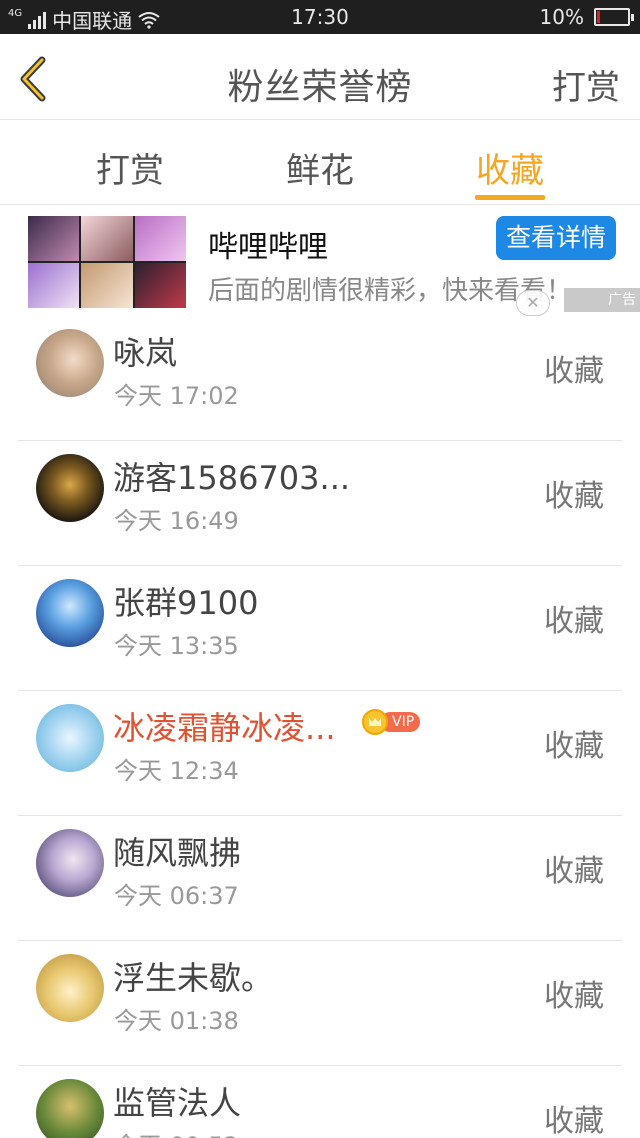  What do you see at coordinates (375, 722) in the screenshot?
I see `crown-icon` at bounding box center [375, 722].